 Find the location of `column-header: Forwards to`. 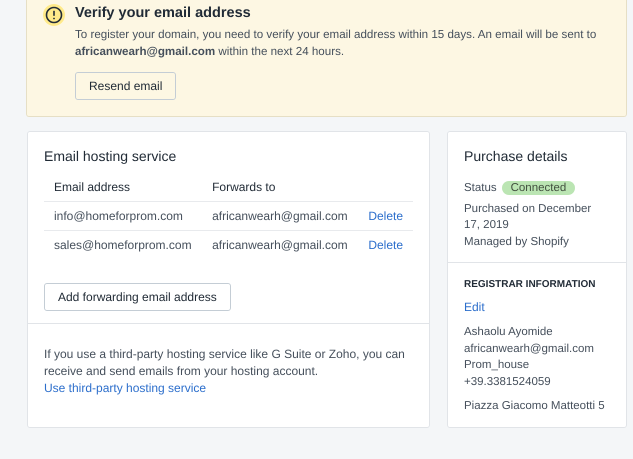

column-header: Forwards to is located at coordinates (280, 191).